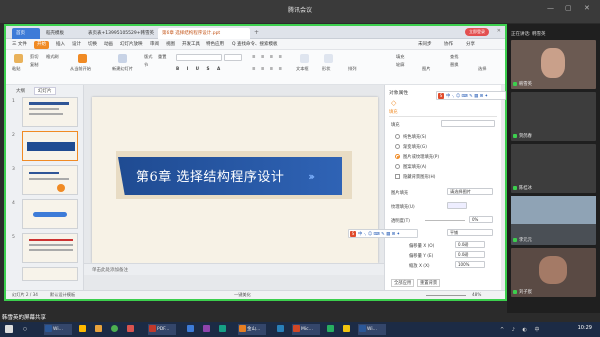  What do you see at coordinates (470, 244) in the screenshot?
I see `offset-x-field: 0.0磅` at bounding box center [470, 244].